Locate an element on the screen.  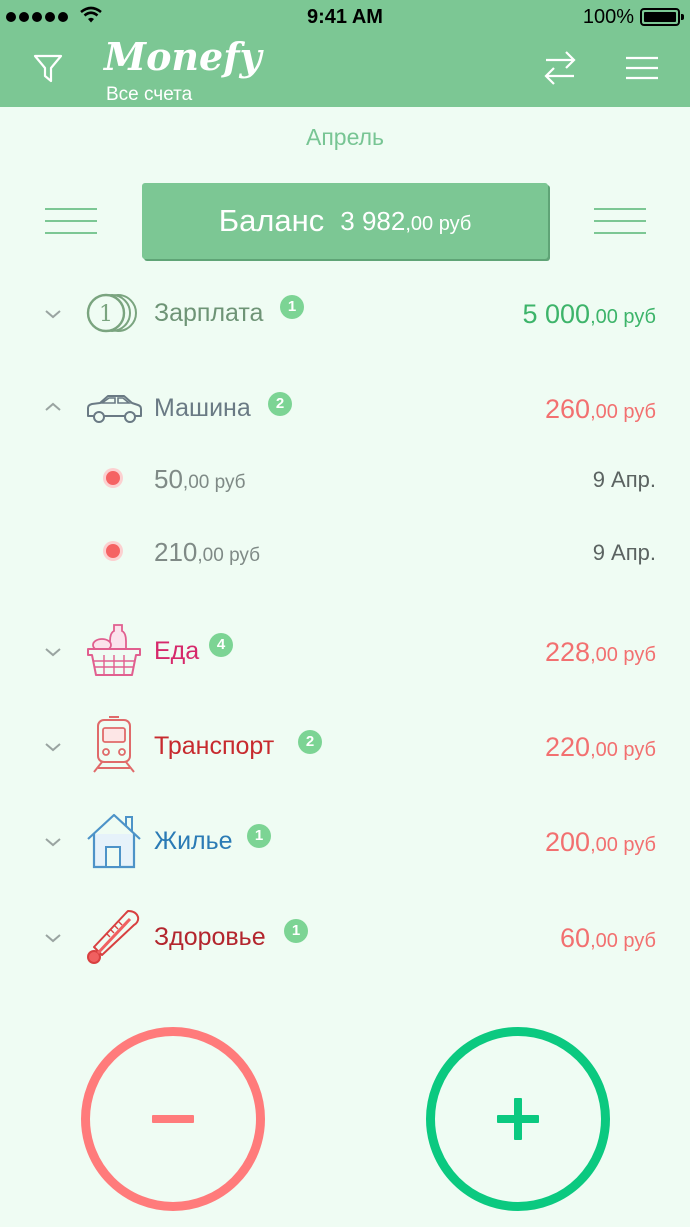
category-amount: 5 000,00 руб is located at coordinates (589, 314).